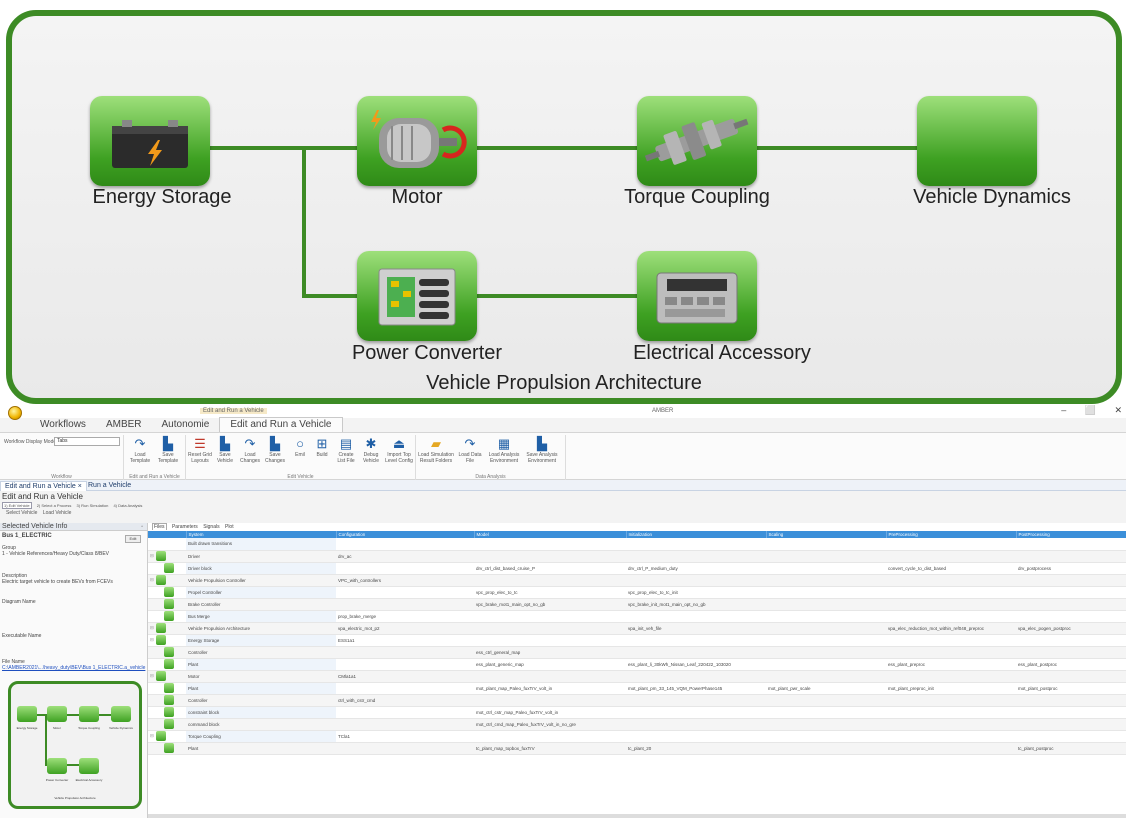 The width and height of the screenshot is (1126, 818). I want to click on cell-scaling: mot_plant_pwr_scale, so click(826, 688).